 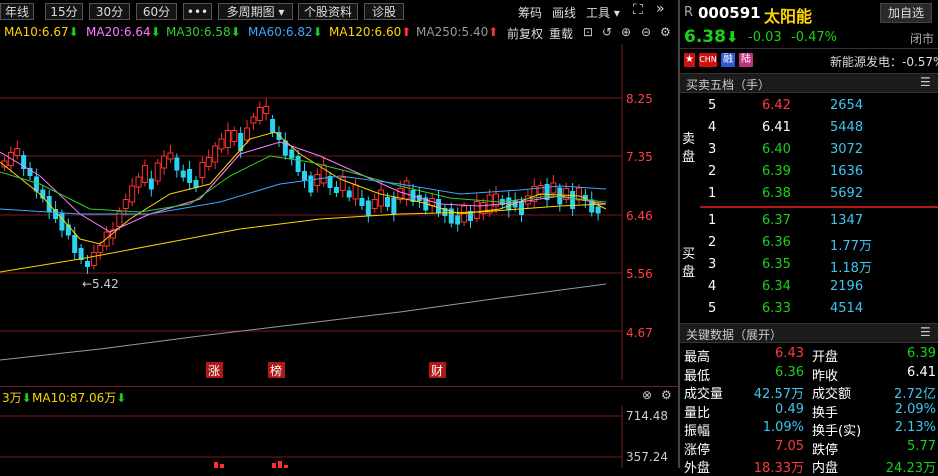 What do you see at coordinates (809, 243) in the screenshot?
I see `orderbook-row: 2 6.36 1.77万` at bounding box center [809, 243].